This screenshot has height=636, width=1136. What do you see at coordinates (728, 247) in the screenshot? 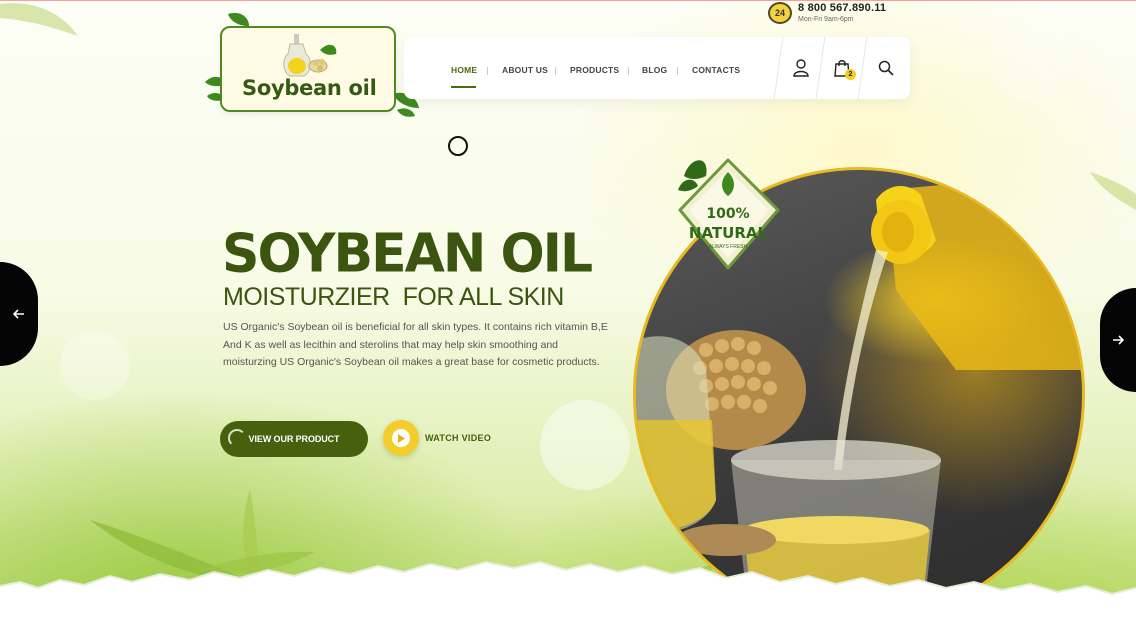
I see `badge-tagline: ALWAYS FRESH` at bounding box center [728, 247].